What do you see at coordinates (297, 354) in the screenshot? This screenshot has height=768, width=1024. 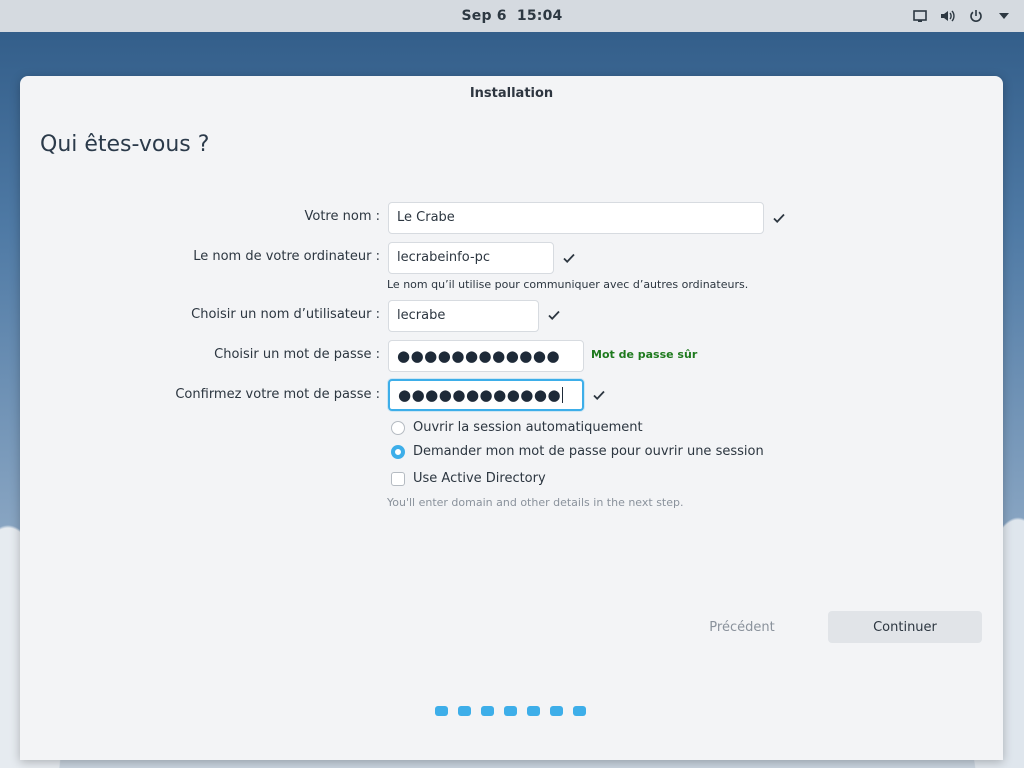 I see `password-label: Choisir un mot de passe :` at bounding box center [297, 354].